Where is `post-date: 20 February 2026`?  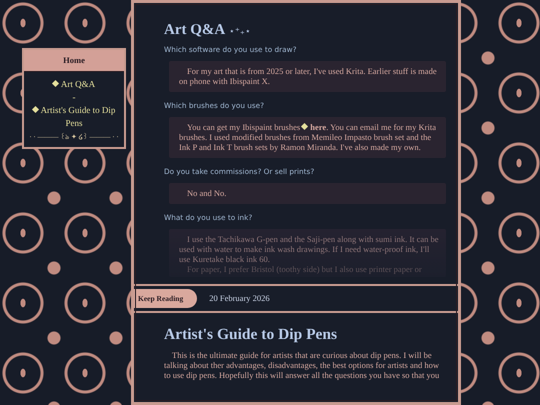 post-date: 20 February 2026 is located at coordinates (239, 298).